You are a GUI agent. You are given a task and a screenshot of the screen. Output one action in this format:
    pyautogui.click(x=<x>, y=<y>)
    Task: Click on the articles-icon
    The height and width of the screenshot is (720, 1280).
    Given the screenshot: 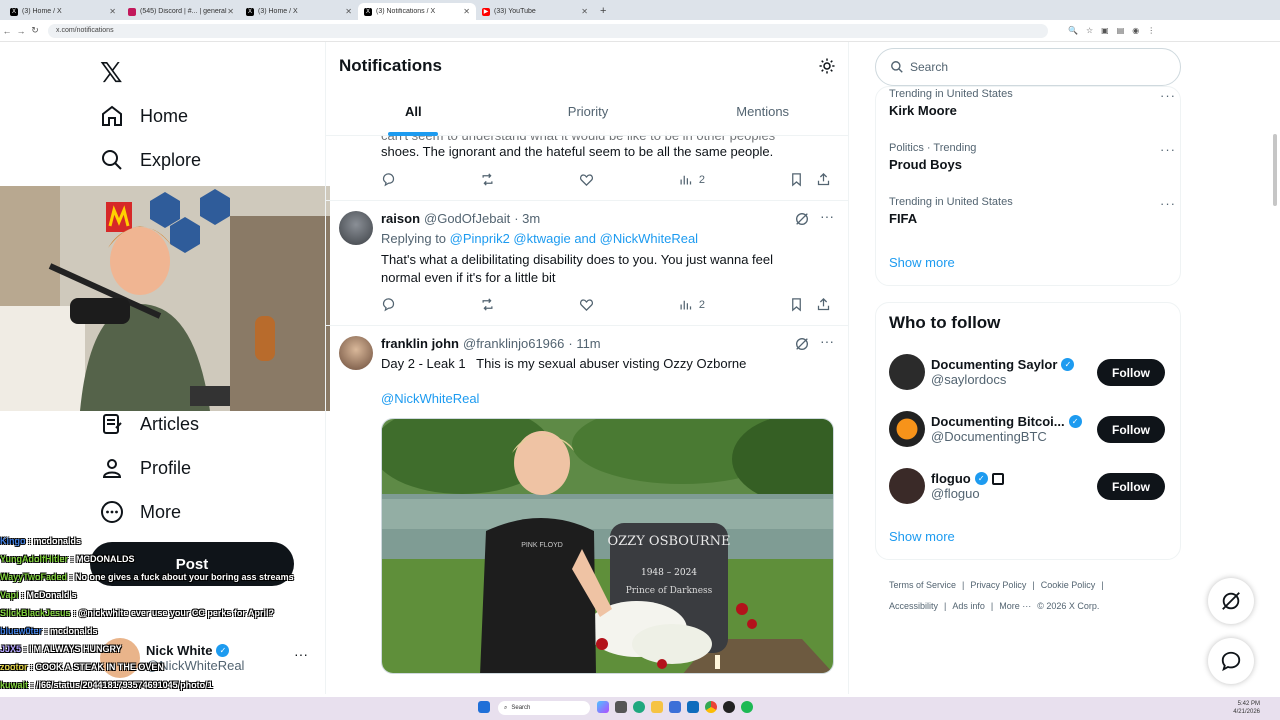 What is the action you would take?
    pyautogui.click(x=112, y=424)
    